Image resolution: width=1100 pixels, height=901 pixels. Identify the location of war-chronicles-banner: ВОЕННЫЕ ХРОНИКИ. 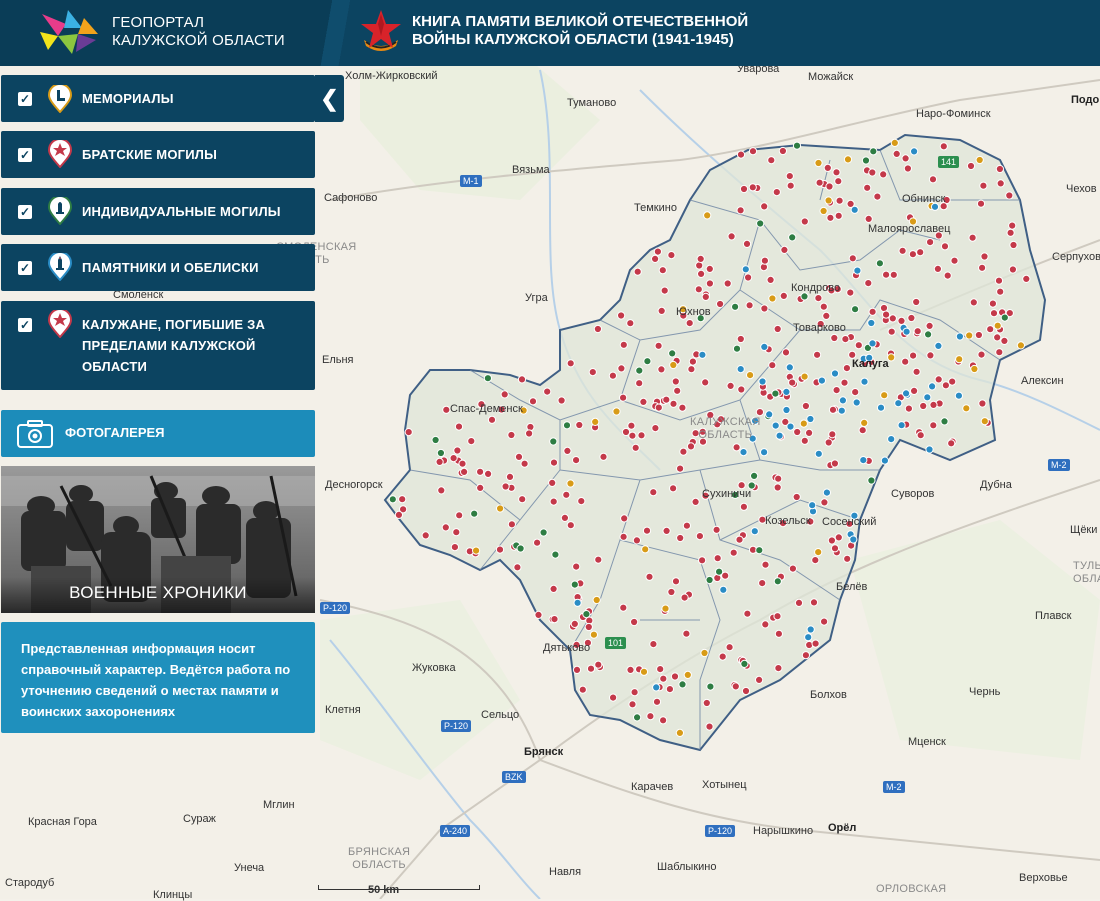
(158, 539).